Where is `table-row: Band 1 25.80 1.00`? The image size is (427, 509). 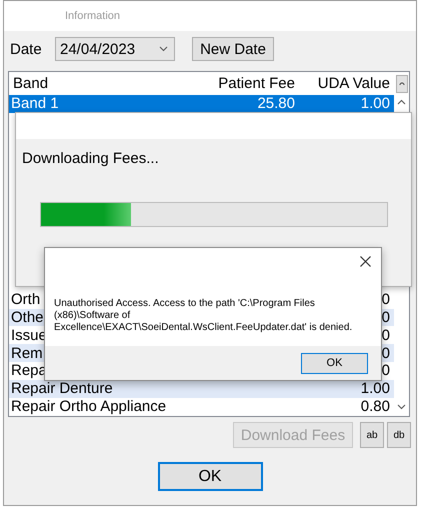
table-row: Band 1 25.80 1.00 is located at coordinates (201, 104).